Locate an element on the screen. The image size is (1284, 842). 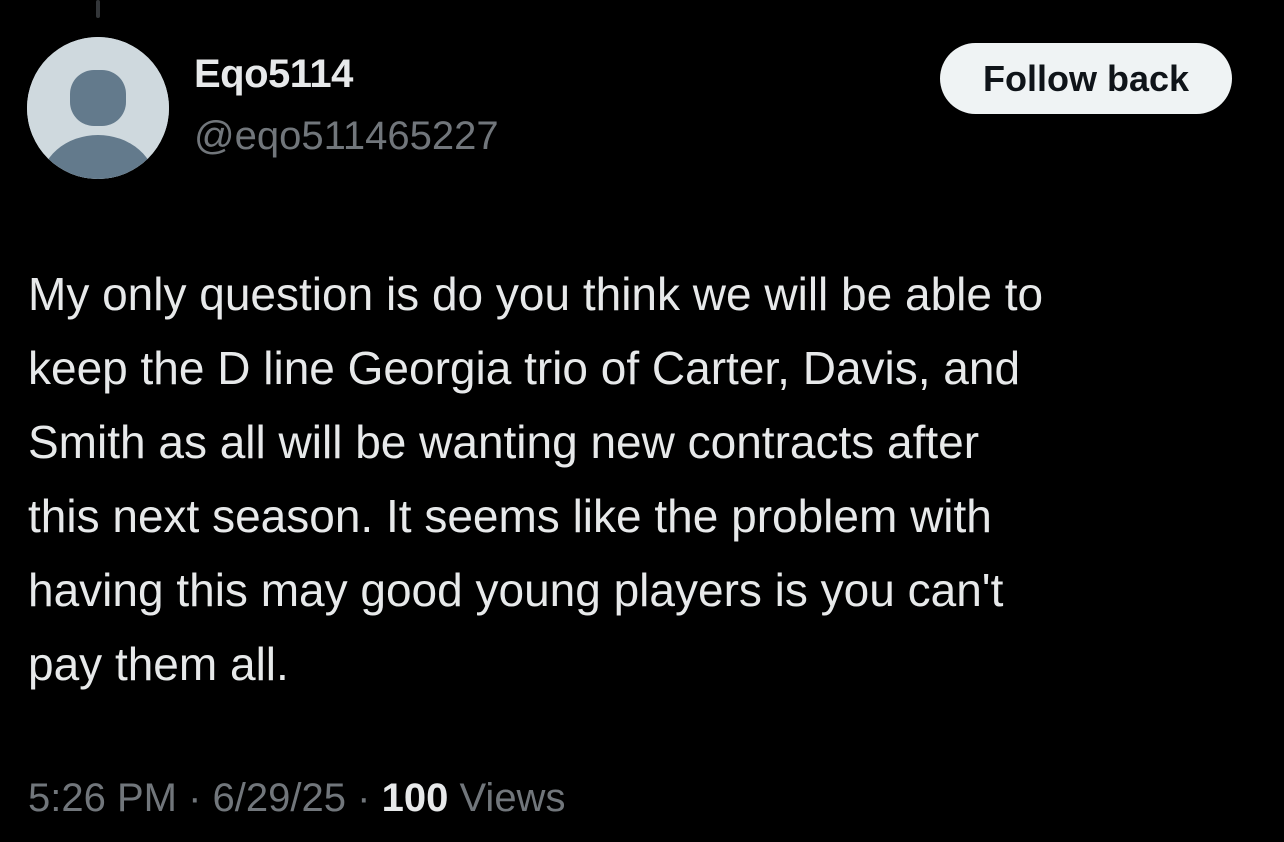
views-label: Views is located at coordinates (512, 798).